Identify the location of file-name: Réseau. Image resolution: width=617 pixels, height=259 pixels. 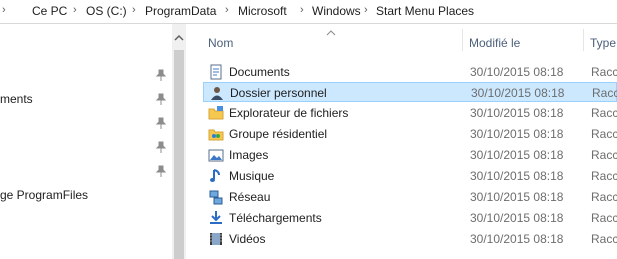
(250, 197).